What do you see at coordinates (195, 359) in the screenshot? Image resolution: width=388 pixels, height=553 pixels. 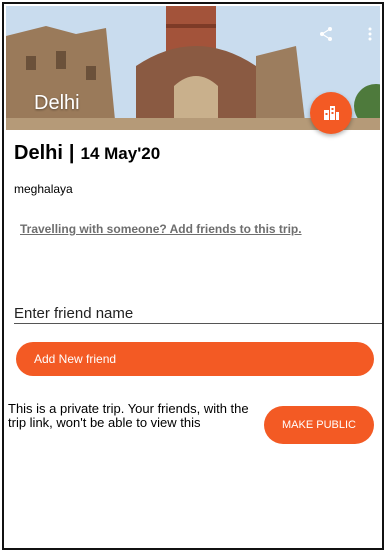 I see `add-new-friend-button: Add New friend` at bounding box center [195, 359].